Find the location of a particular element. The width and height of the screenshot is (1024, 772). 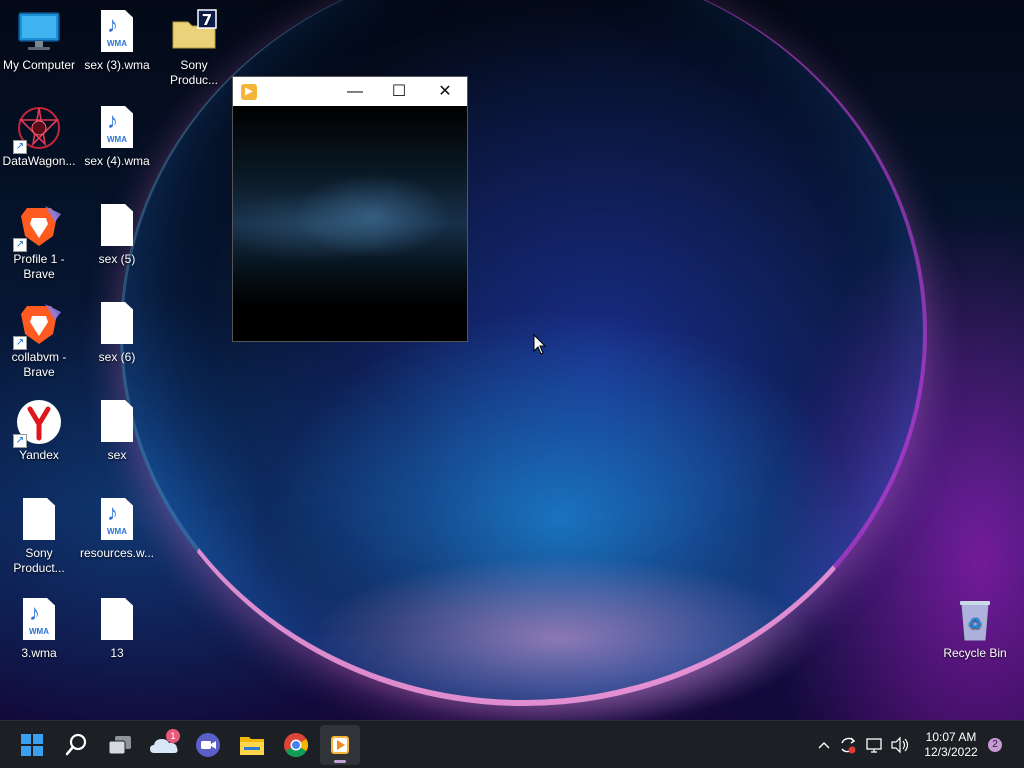

desktop-icon-yandex: ↗ Yandex is located at coordinates (39, 430).